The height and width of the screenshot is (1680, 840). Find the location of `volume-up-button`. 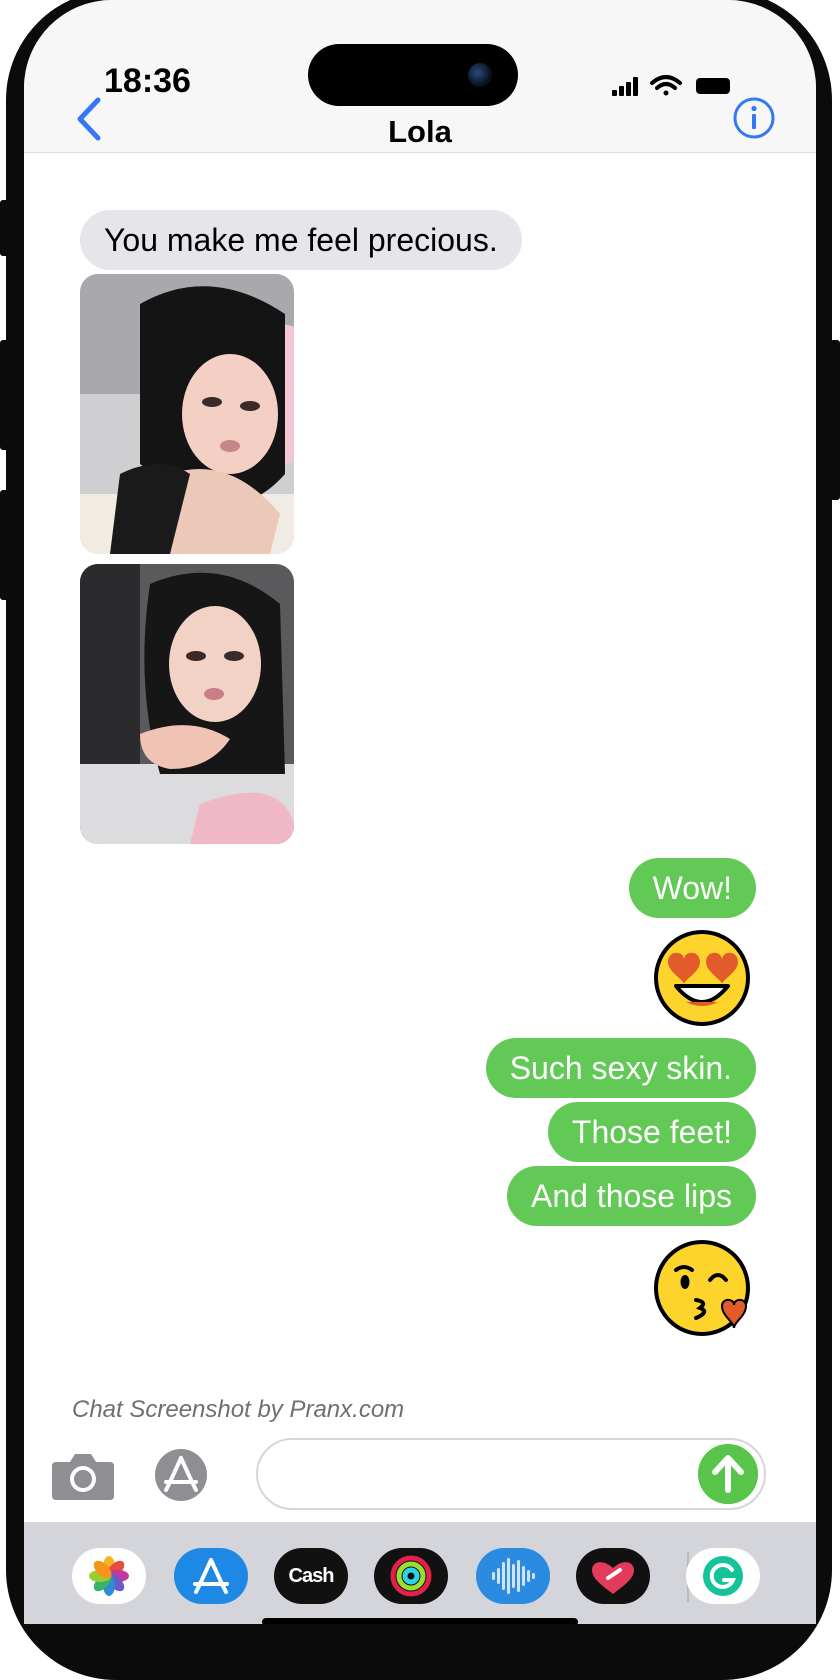

volume-up-button is located at coordinates (5, 395).